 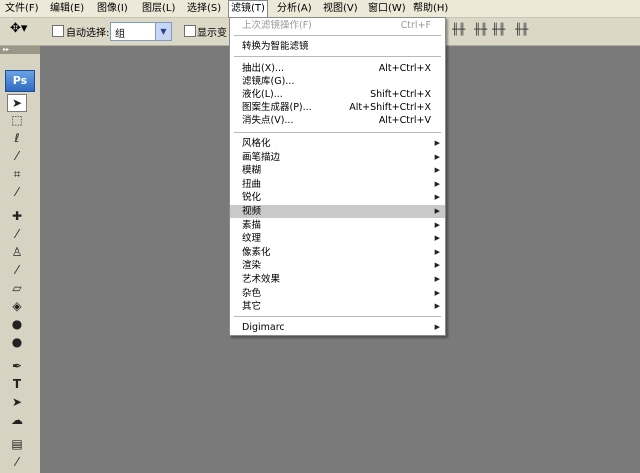 I want to click on menu-layer: 图层(L), so click(x=158, y=8).